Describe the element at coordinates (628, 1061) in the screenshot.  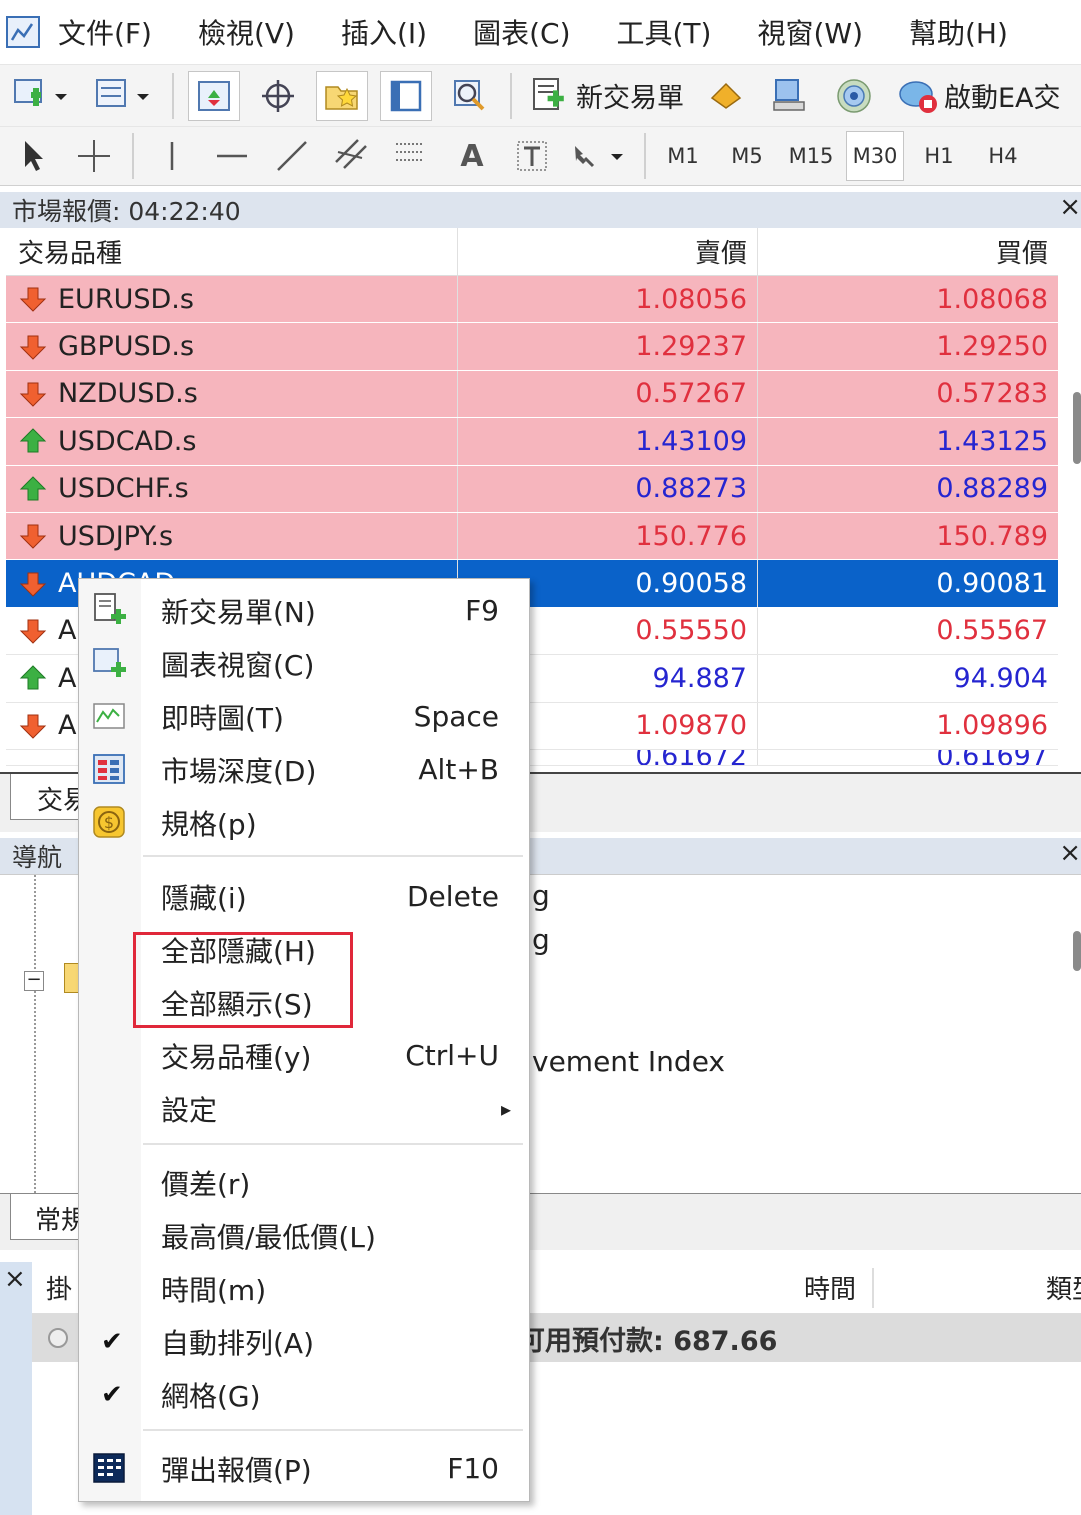
I see `navigator-item-text: vement Index` at that location.